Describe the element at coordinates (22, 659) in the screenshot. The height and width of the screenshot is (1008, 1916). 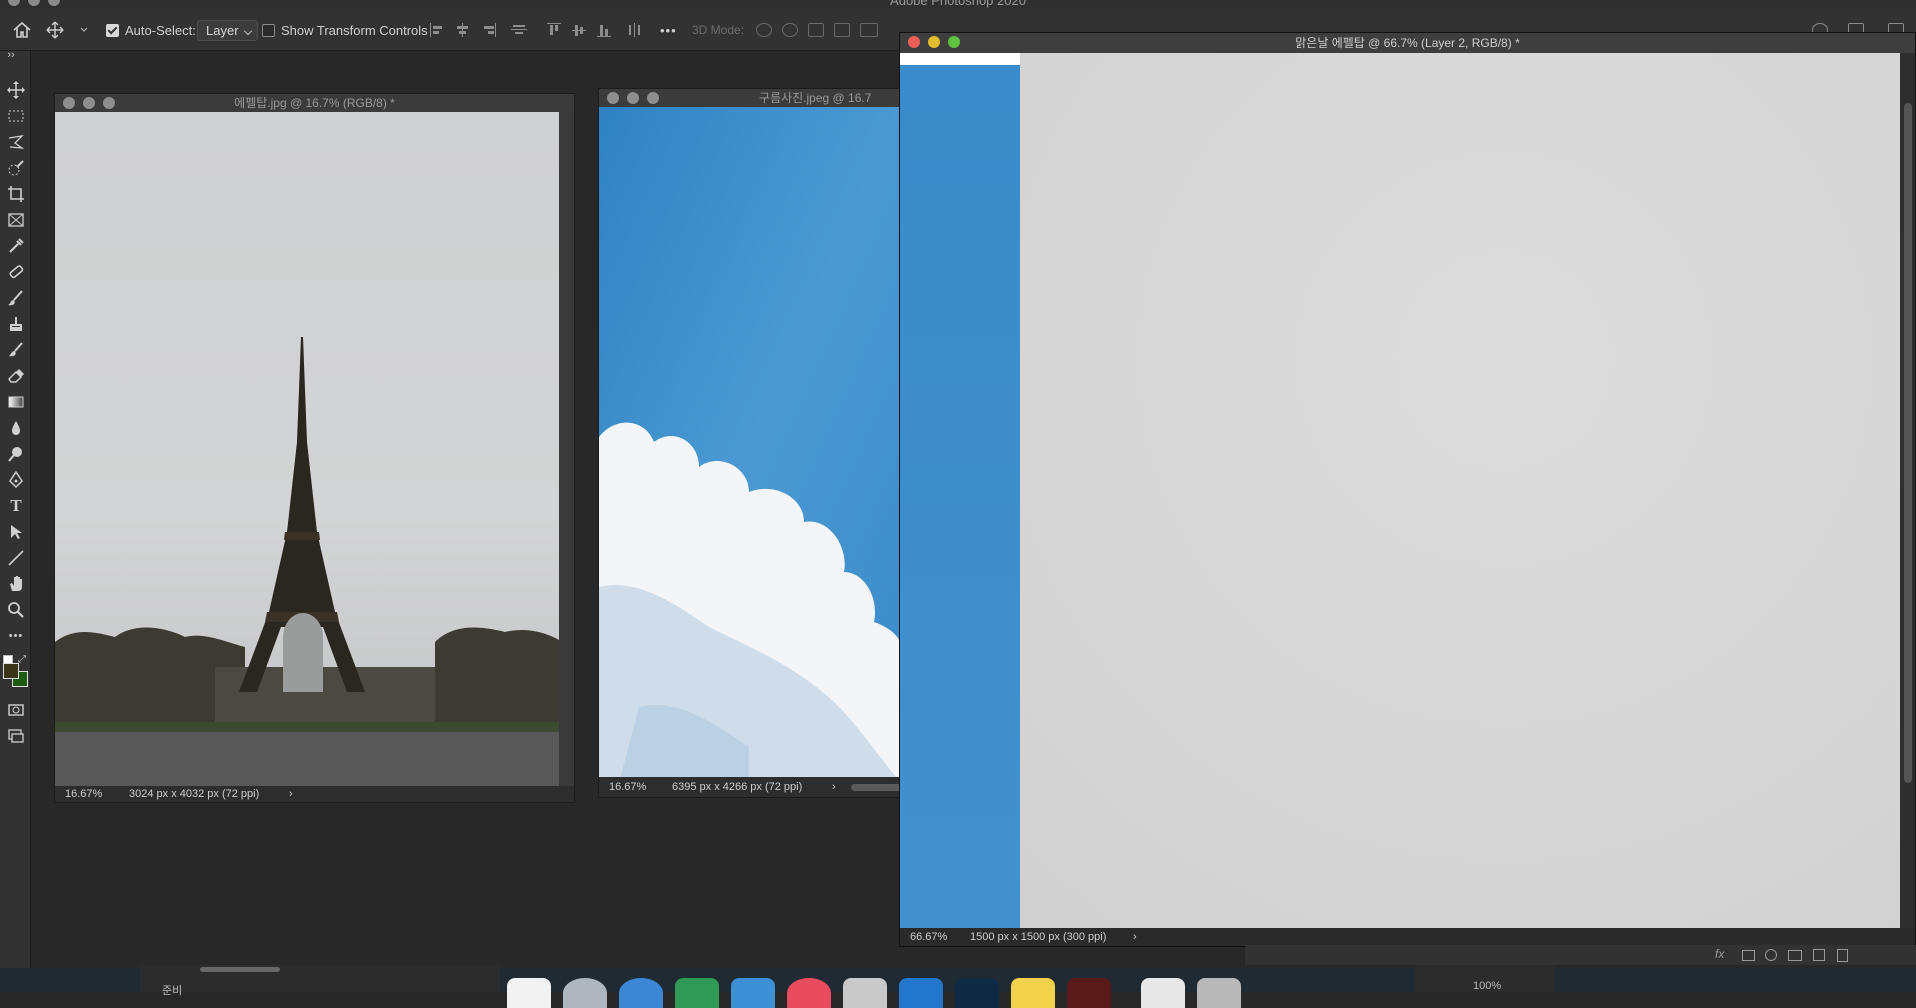
I see `swap-colors-icon: ⤢` at that location.